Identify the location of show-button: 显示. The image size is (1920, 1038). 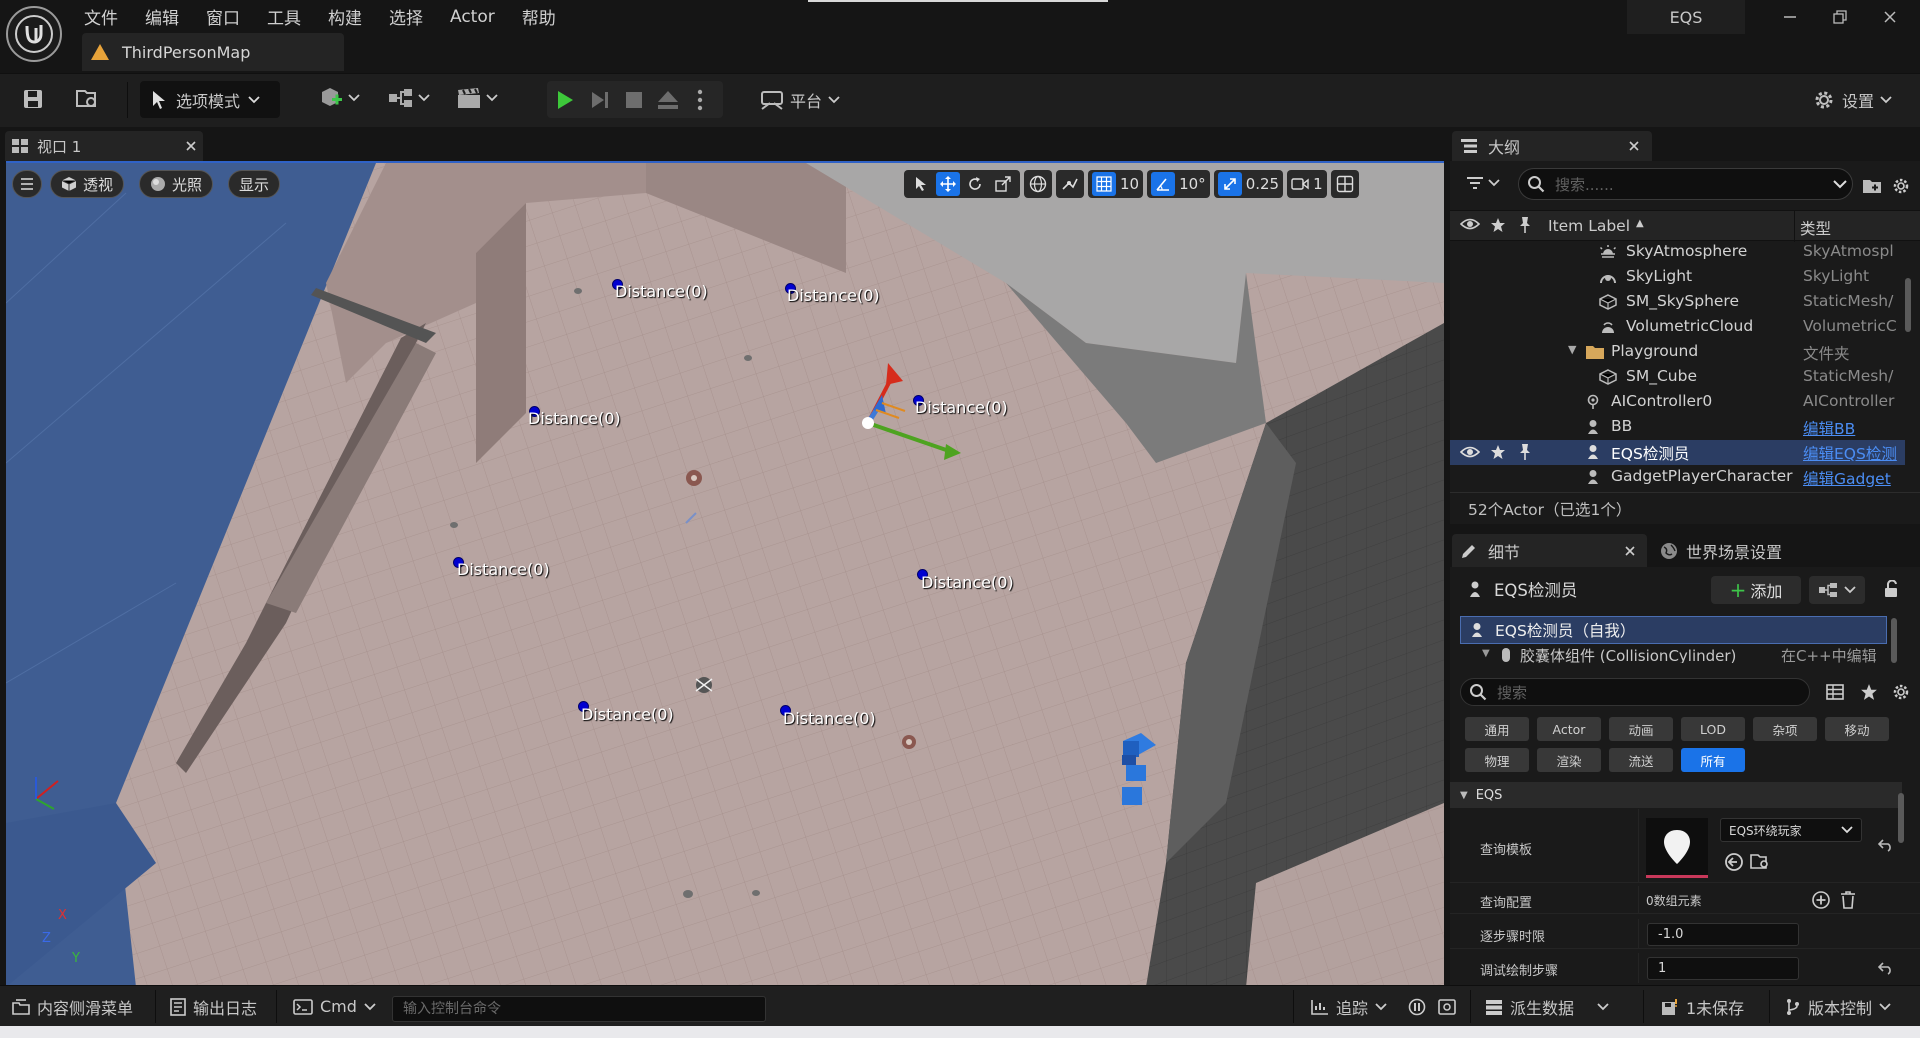
(254, 184).